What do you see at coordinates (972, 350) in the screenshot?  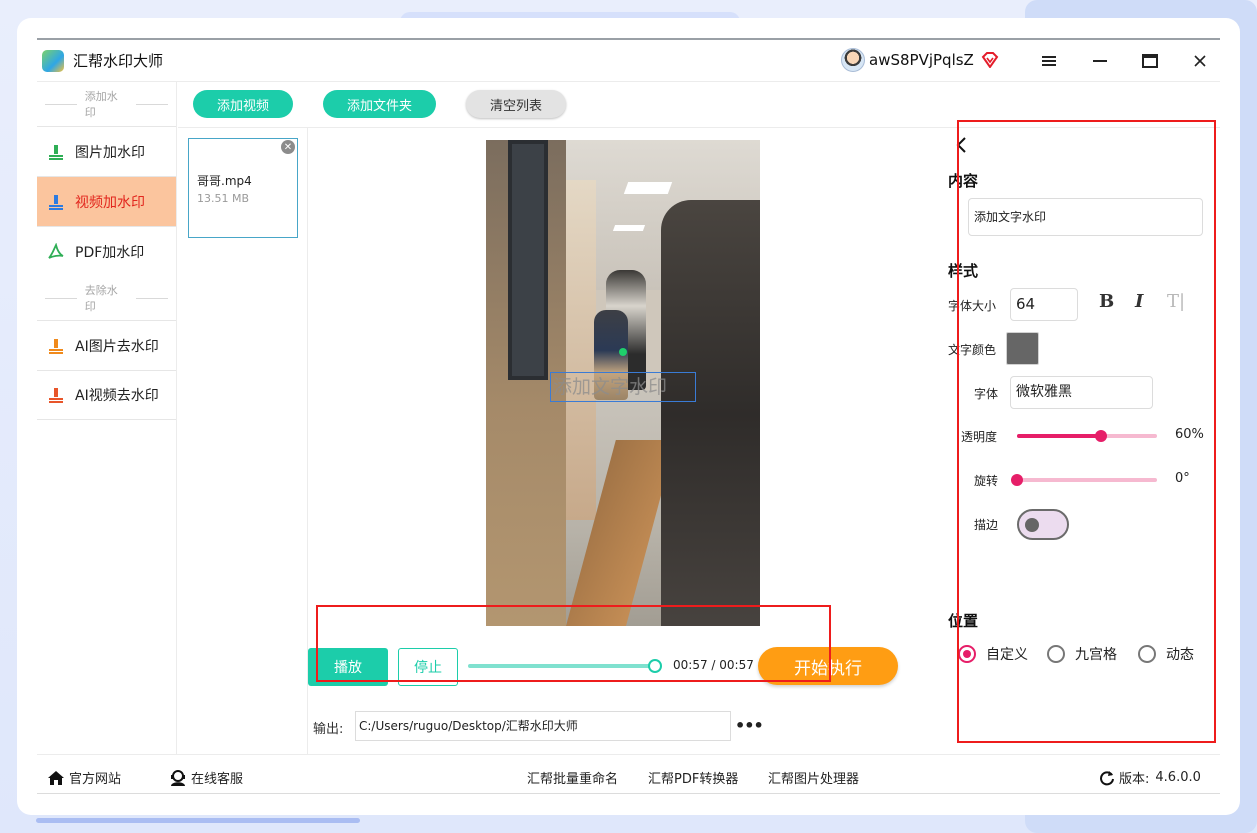 I see `text-color-label: 文字颜色` at bounding box center [972, 350].